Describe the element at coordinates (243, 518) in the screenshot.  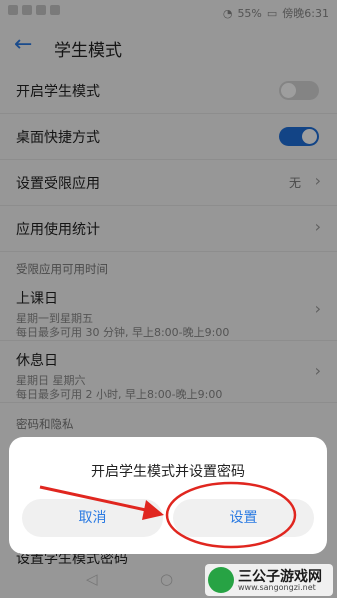
I see `set-button: 设置` at that location.